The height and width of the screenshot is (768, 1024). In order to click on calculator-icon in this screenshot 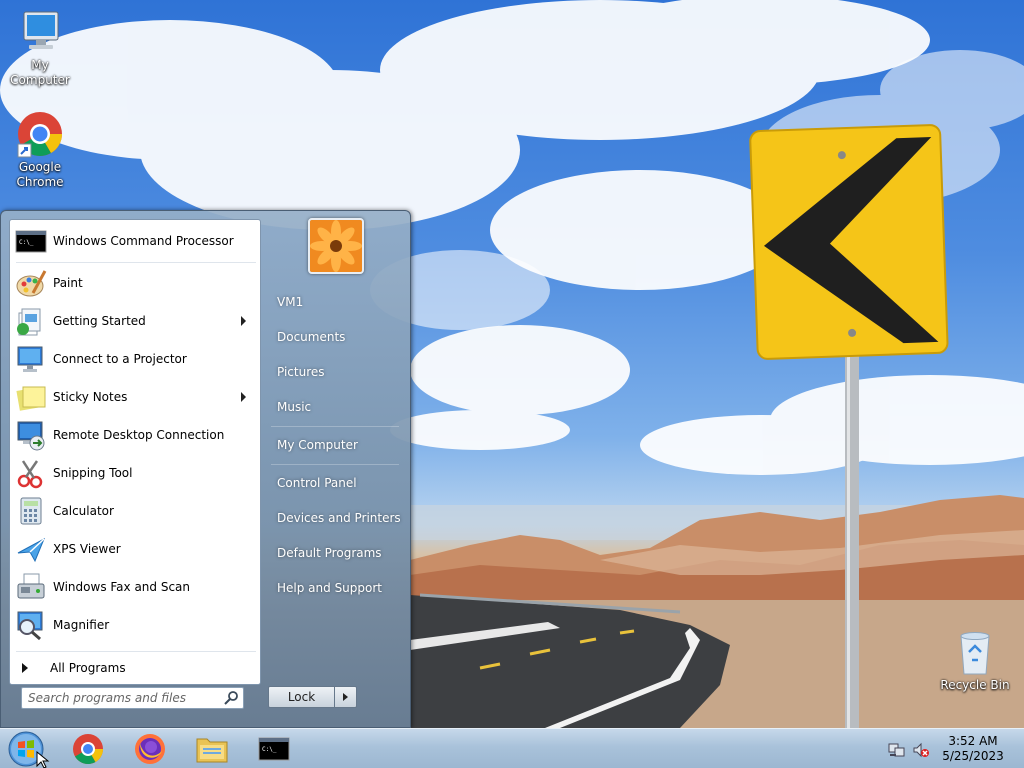, I will do `click(31, 511)`.